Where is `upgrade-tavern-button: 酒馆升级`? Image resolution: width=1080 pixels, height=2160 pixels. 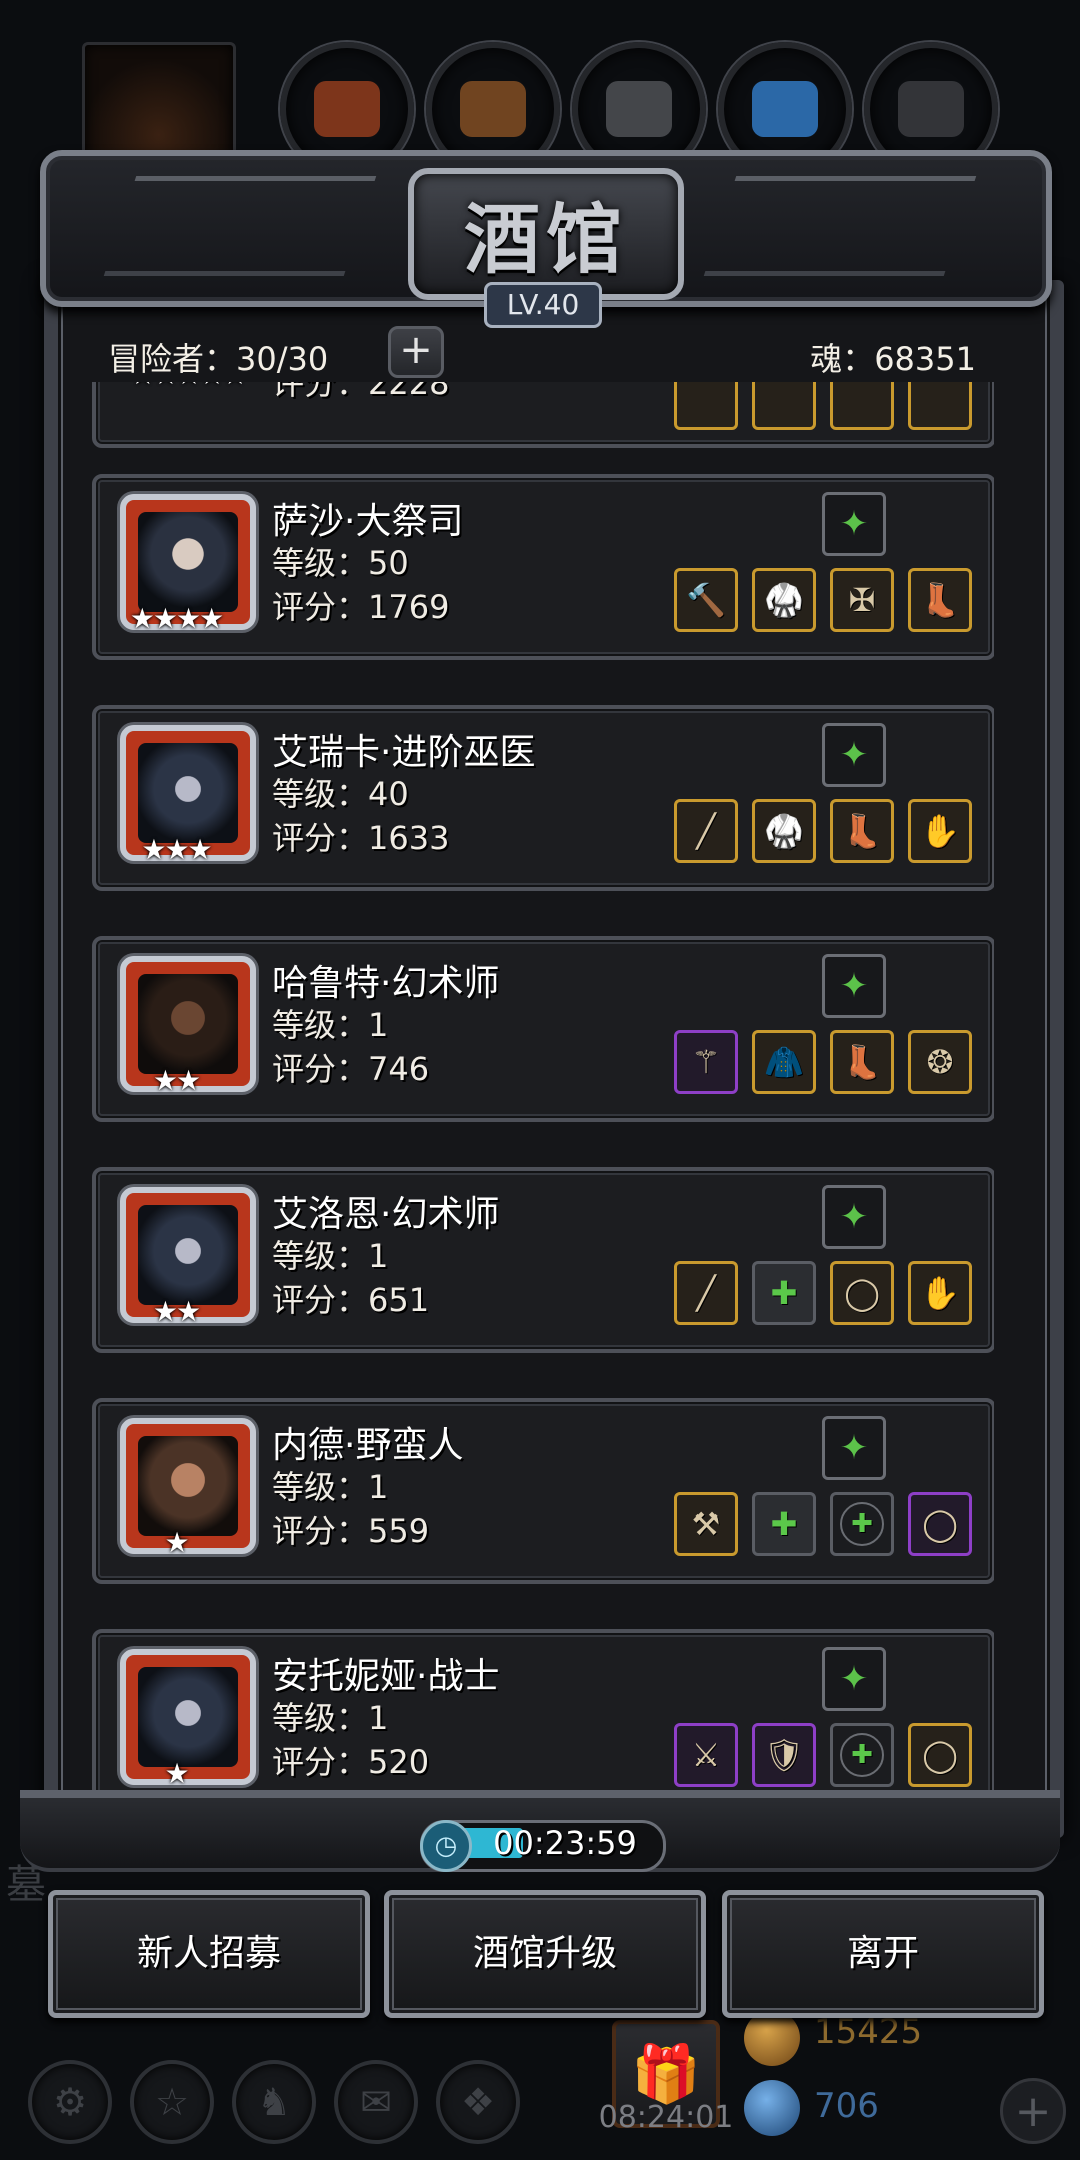 upgrade-tavern-button: 酒馆升级 is located at coordinates (545, 1954).